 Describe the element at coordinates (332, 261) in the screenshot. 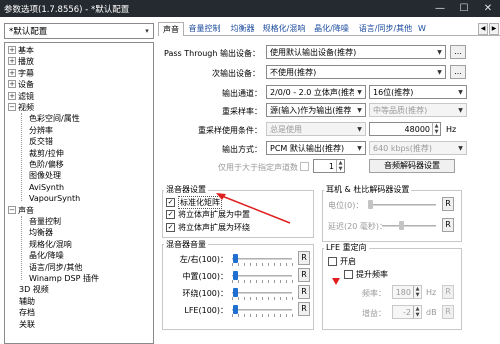

I see `lfe-enable-box` at that location.